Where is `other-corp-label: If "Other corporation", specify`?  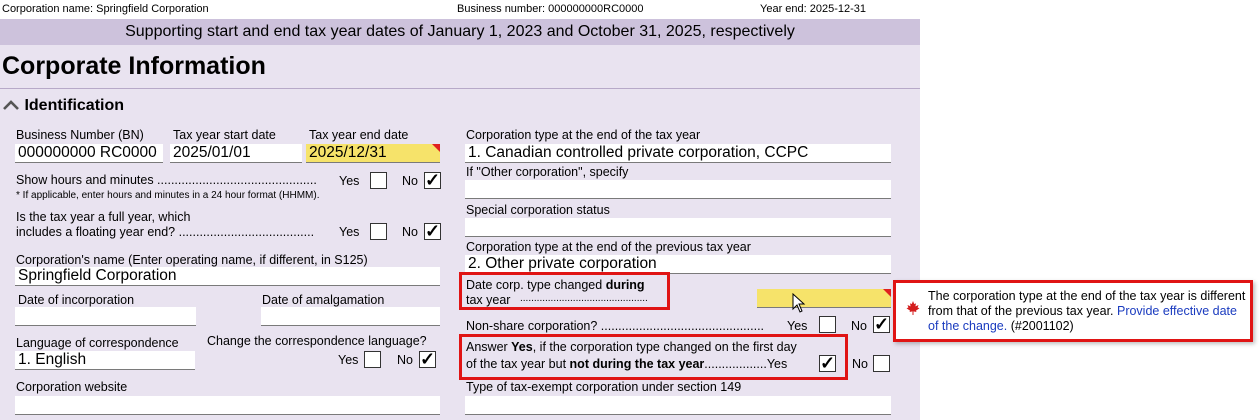 other-corp-label: If "Other corporation", specify is located at coordinates (547, 172).